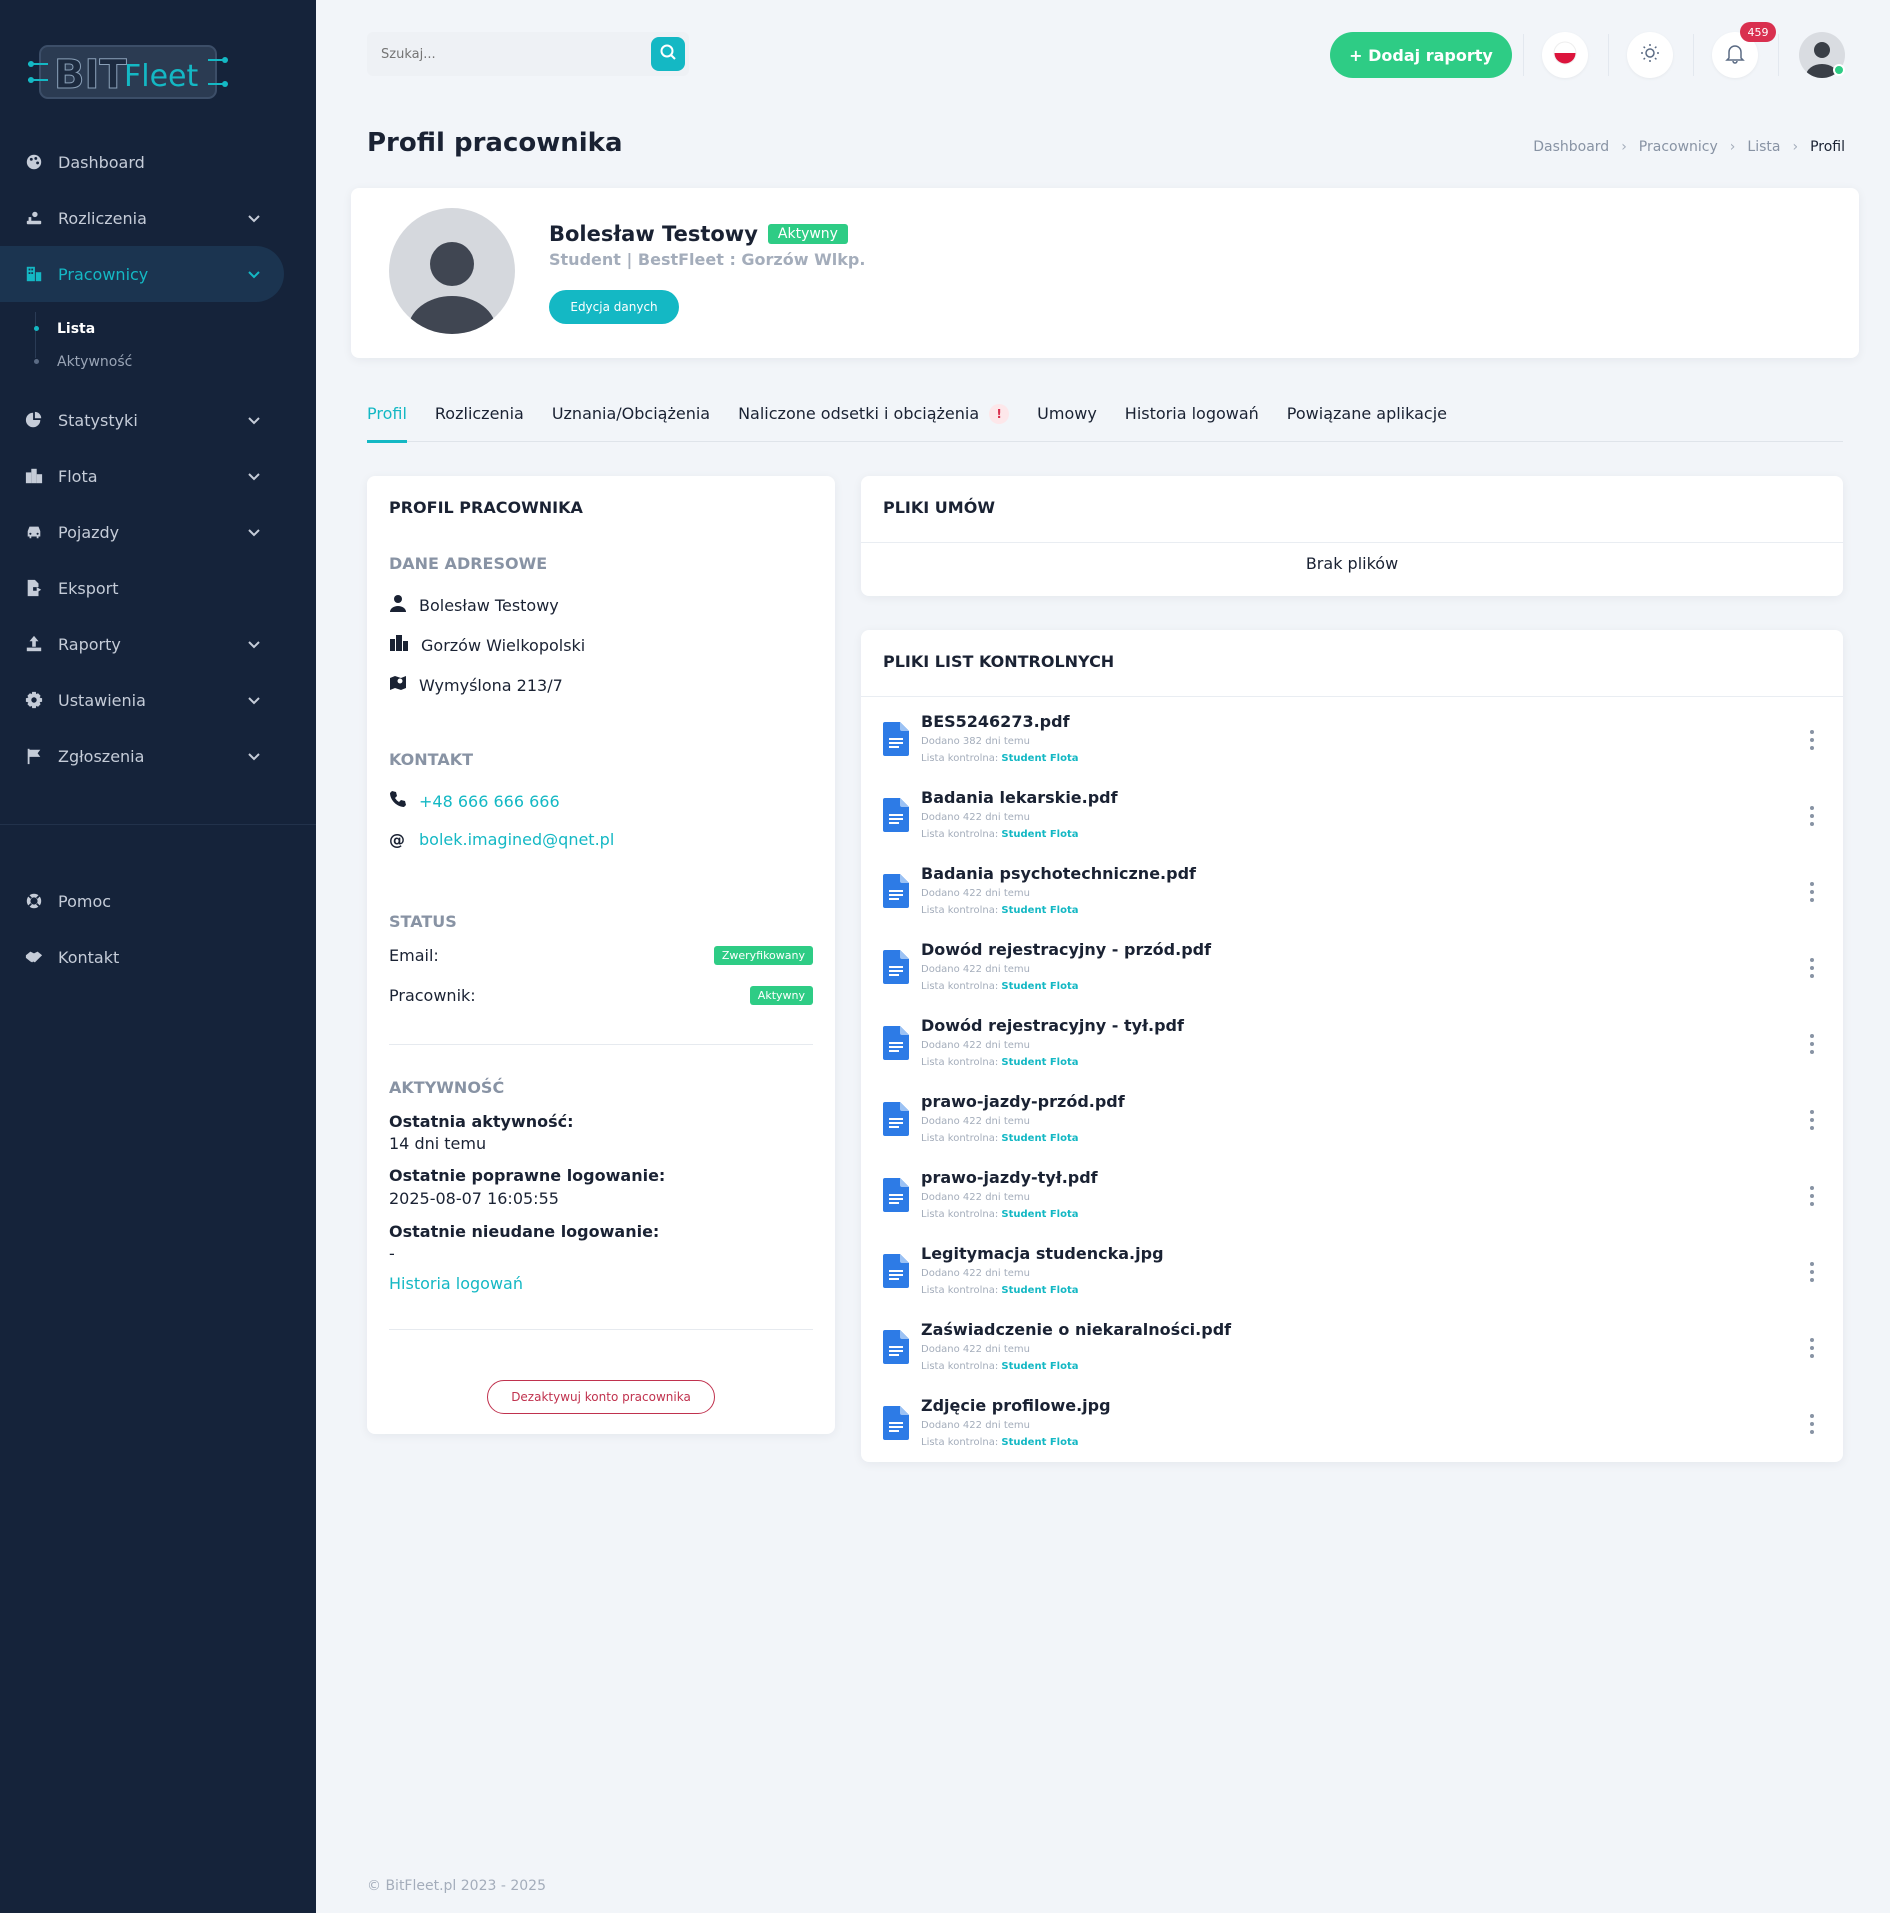 This screenshot has width=1890, height=1913. What do you see at coordinates (1009, 1177) in the screenshot?
I see `file-name: prawo-jazdy-tył.pdf` at bounding box center [1009, 1177].